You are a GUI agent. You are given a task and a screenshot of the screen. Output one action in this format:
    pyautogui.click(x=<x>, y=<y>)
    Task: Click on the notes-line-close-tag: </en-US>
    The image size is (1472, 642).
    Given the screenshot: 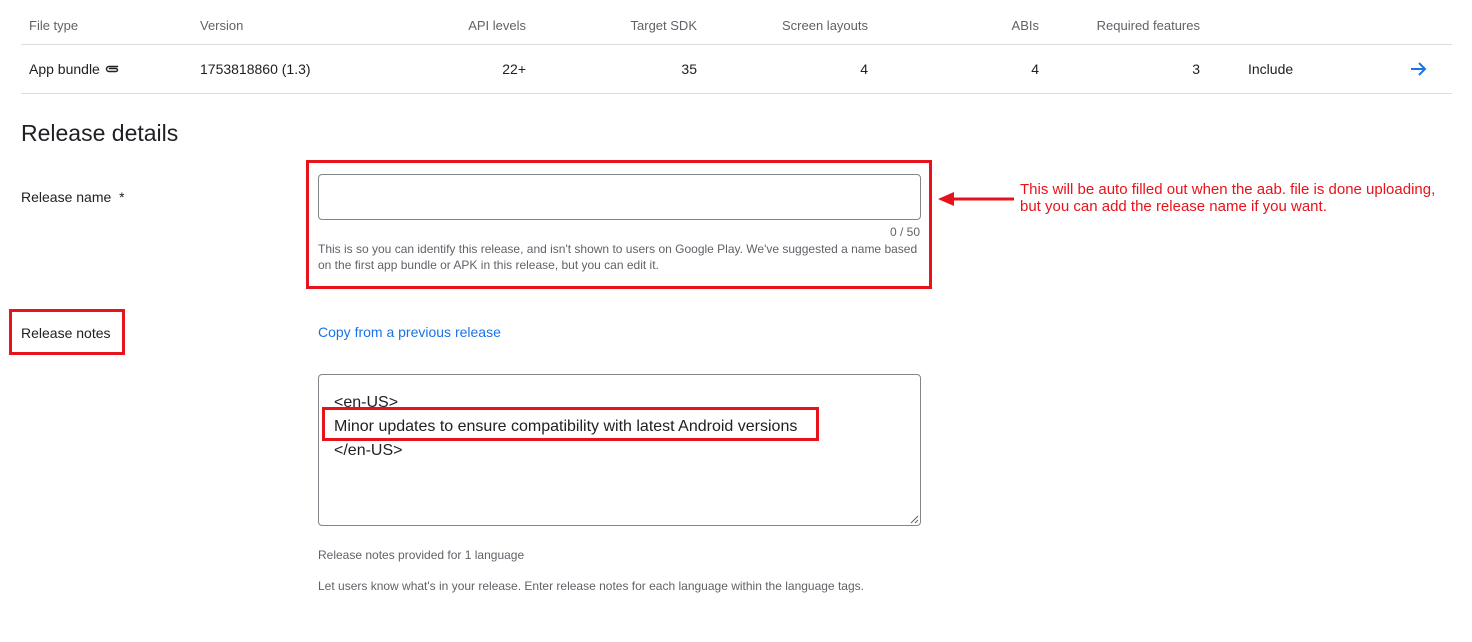 What is the action you would take?
    pyautogui.click(x=368, y=450)
    